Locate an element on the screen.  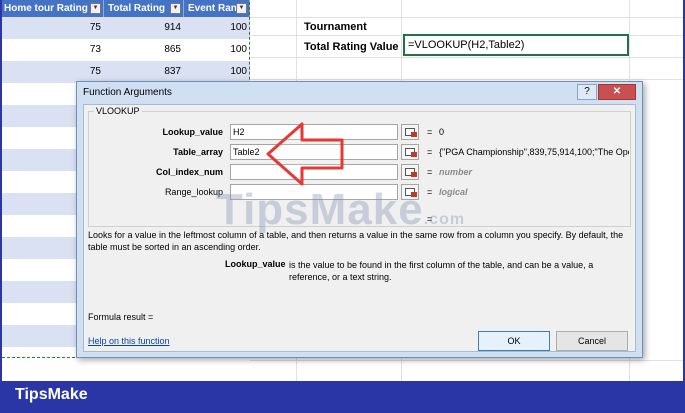
watermark: TipsMake.com is located at coordinates (340, 210).